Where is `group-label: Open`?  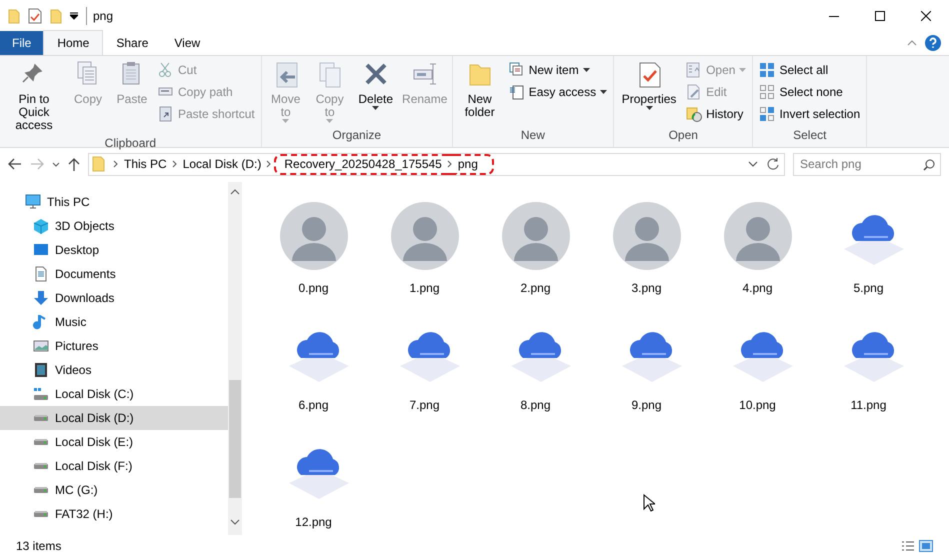
group-label: Open is located at coordinates (683, 135).